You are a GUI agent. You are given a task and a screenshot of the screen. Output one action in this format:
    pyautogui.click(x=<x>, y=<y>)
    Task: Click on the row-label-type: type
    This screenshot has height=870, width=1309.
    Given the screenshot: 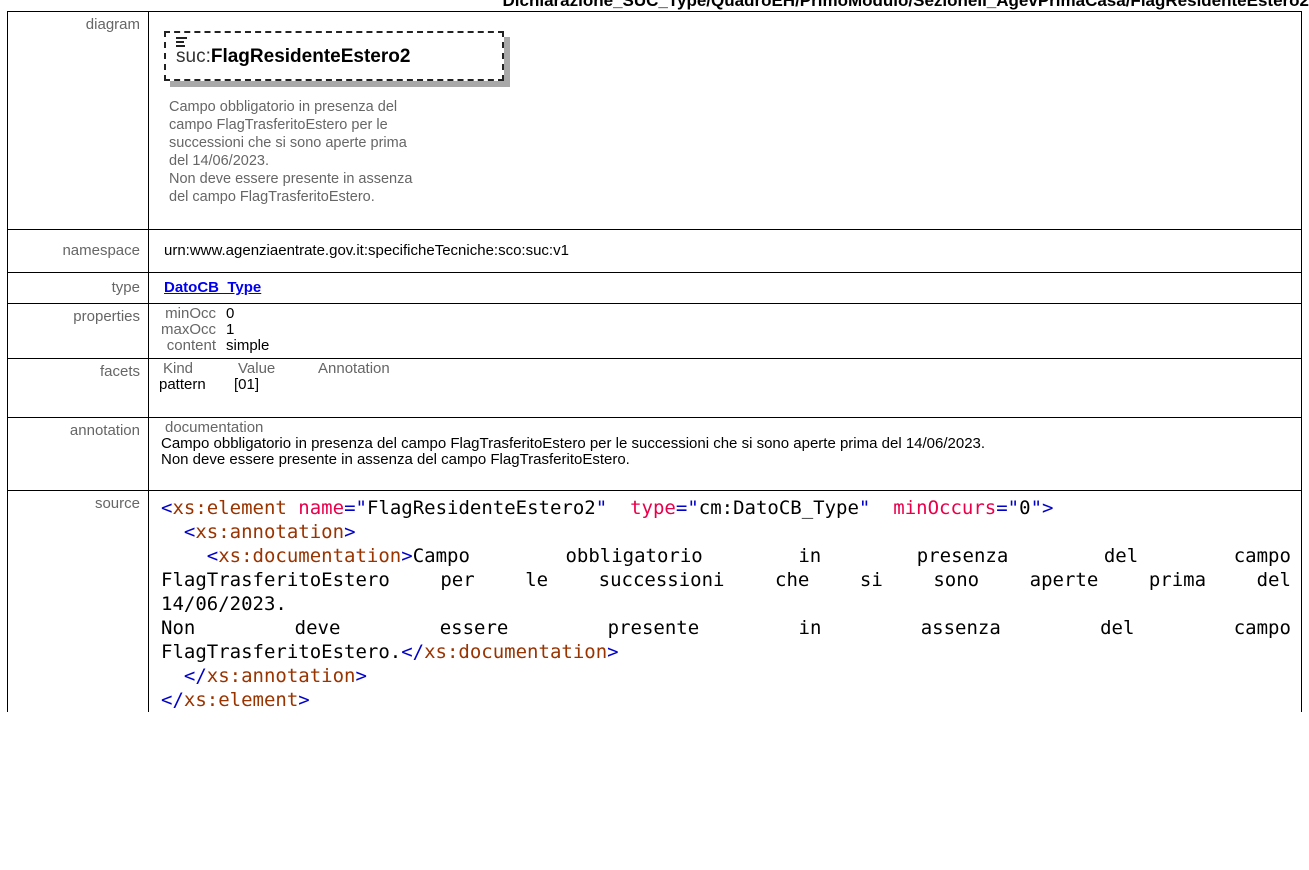 What is the action you would take?
    pyautogui.click(x=78, y=288)
    